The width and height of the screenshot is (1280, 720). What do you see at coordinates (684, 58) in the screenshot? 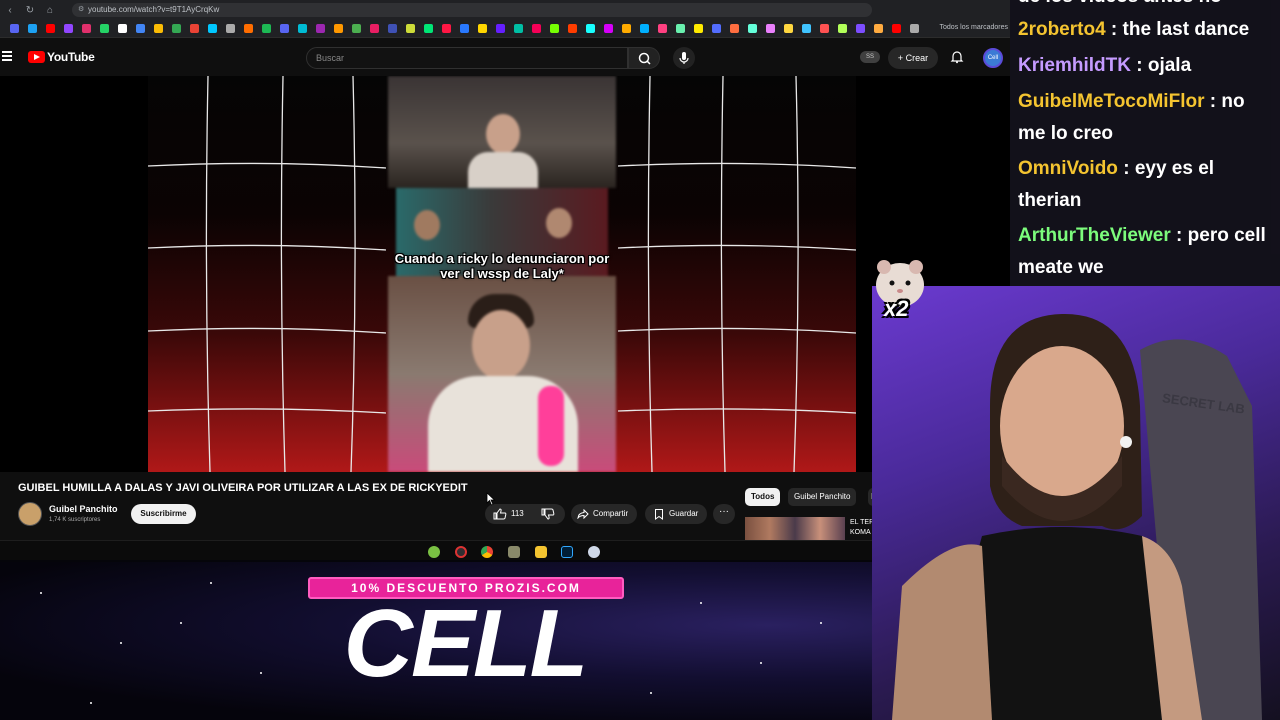
I see `voice-search-button` at bounding box center [684, 58].